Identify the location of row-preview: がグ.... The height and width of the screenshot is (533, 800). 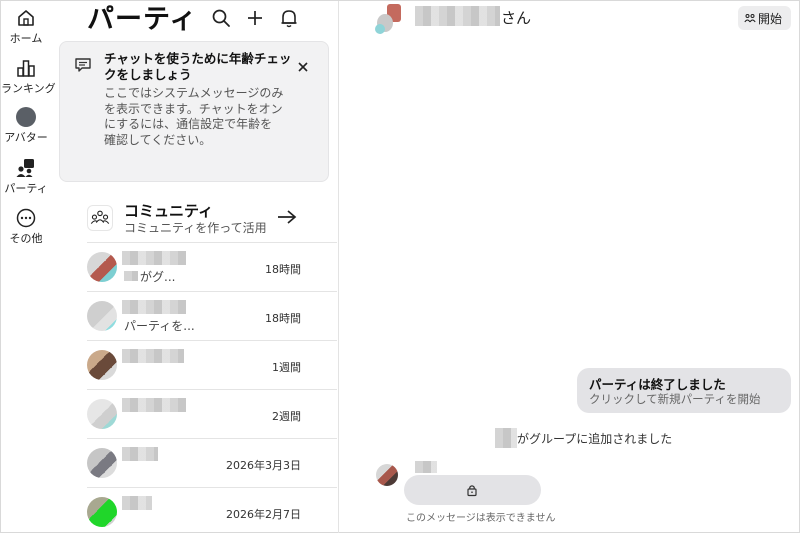
(158, 277).